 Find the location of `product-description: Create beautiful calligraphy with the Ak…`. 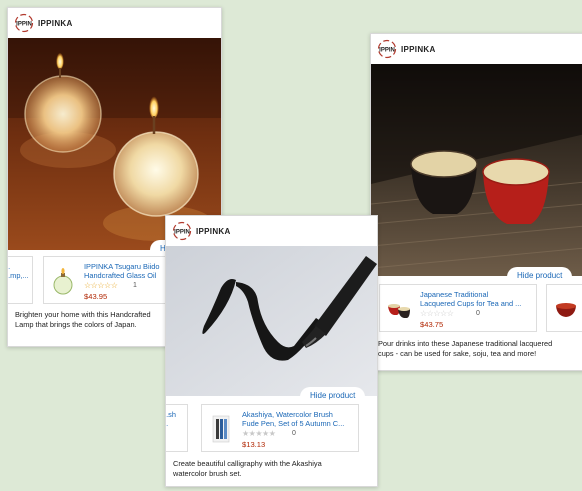

product-description: Create beautiful calligraphy with the Ak… is located at coordinates (247, 468).